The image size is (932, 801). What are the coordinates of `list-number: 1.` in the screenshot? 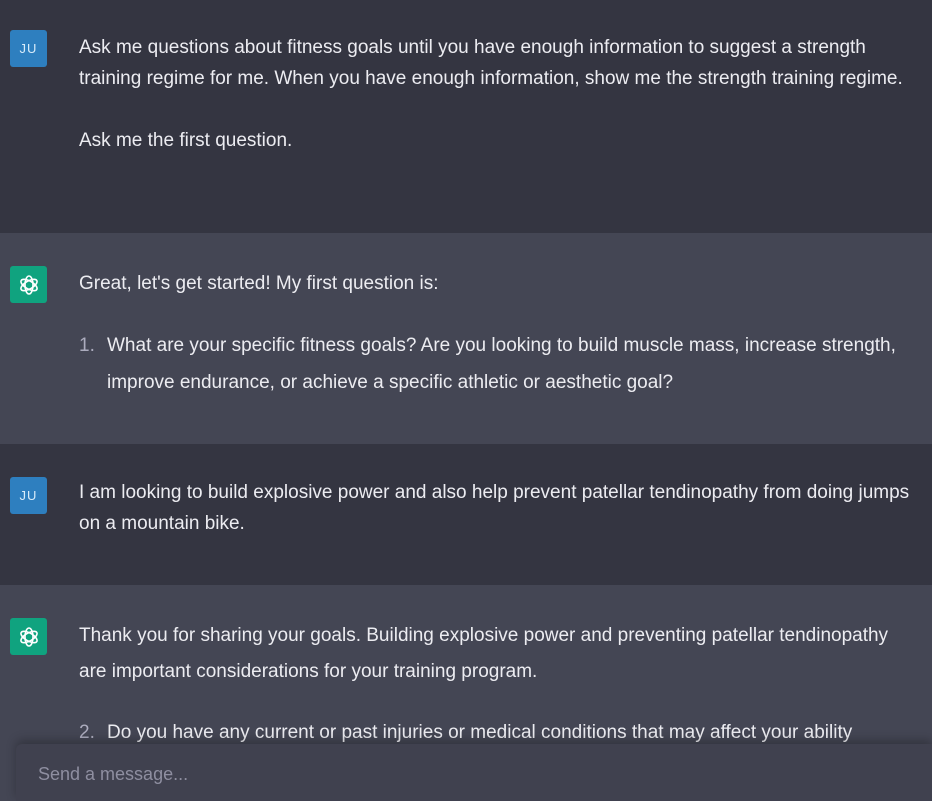 It's located at (87, 345).